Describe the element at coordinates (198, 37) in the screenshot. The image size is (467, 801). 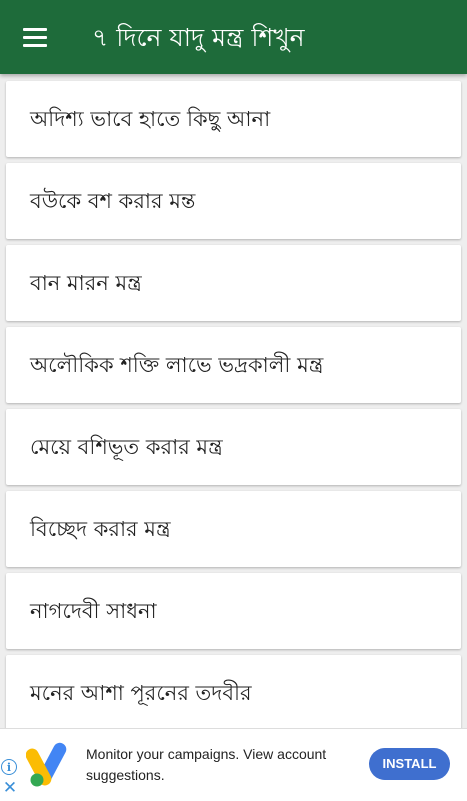
I see `app-title: ৭ দিনে যাদু মন্ত্র শিখুন` at that location.